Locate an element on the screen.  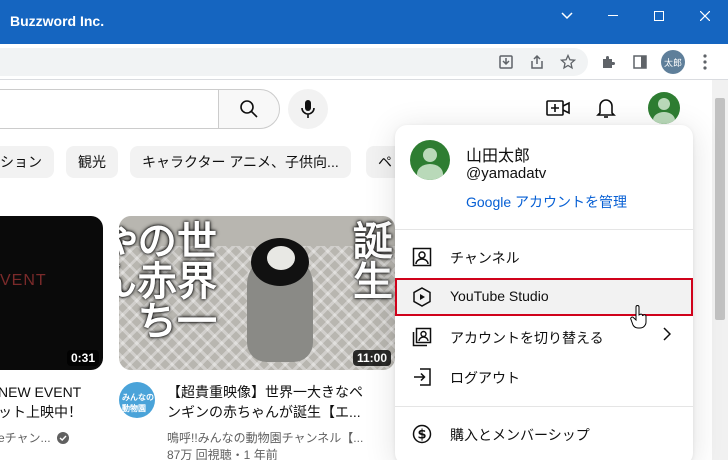
minimize-icon is located at coordinates (613, 15).